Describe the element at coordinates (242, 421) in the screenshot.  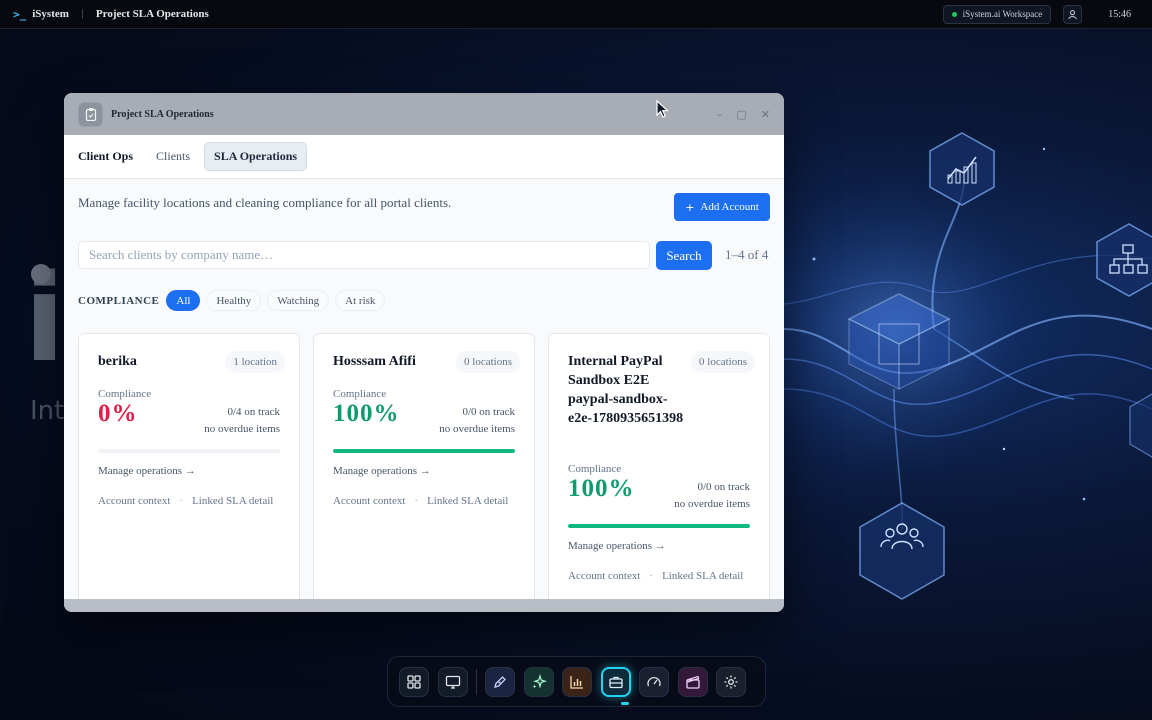
I see `compliance-stats: 0/4 on track no overdue items` at that location.